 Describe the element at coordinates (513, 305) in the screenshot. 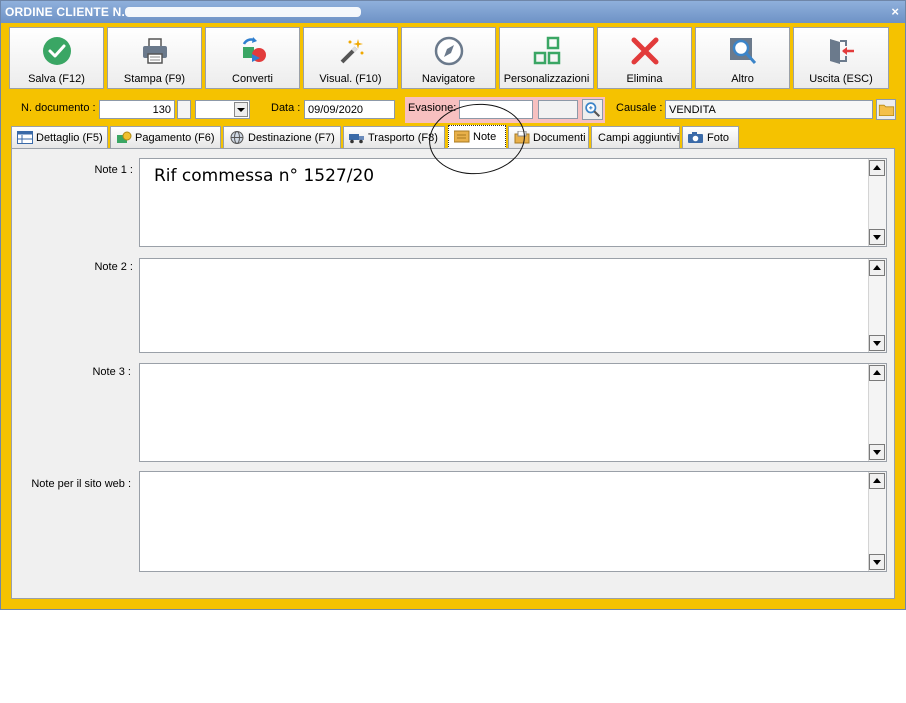

I see `note-2-textarea` at that location.